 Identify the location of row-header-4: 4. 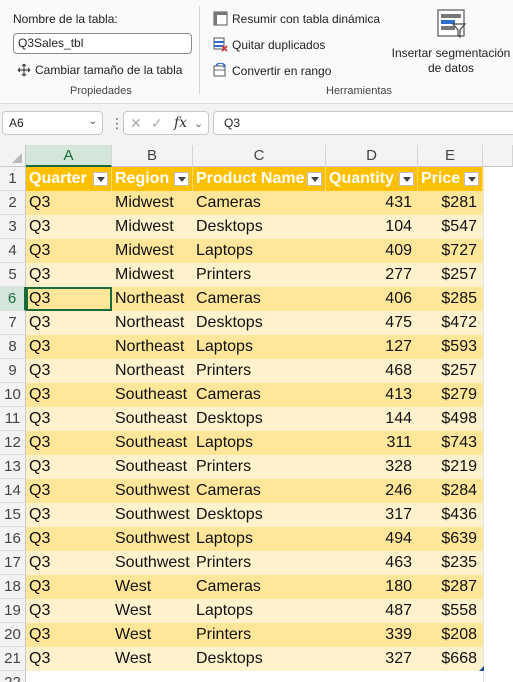
(13, 251).